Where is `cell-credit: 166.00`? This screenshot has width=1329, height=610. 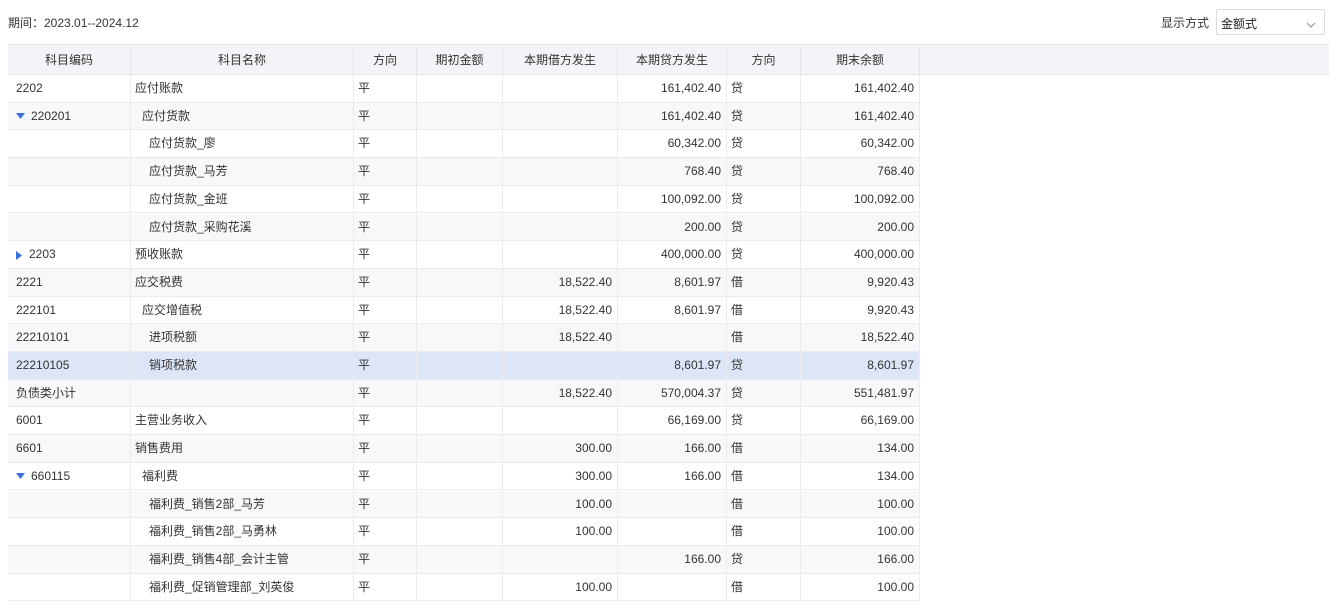 cell-credit: 166.00 is located at coordinates (672, 559).